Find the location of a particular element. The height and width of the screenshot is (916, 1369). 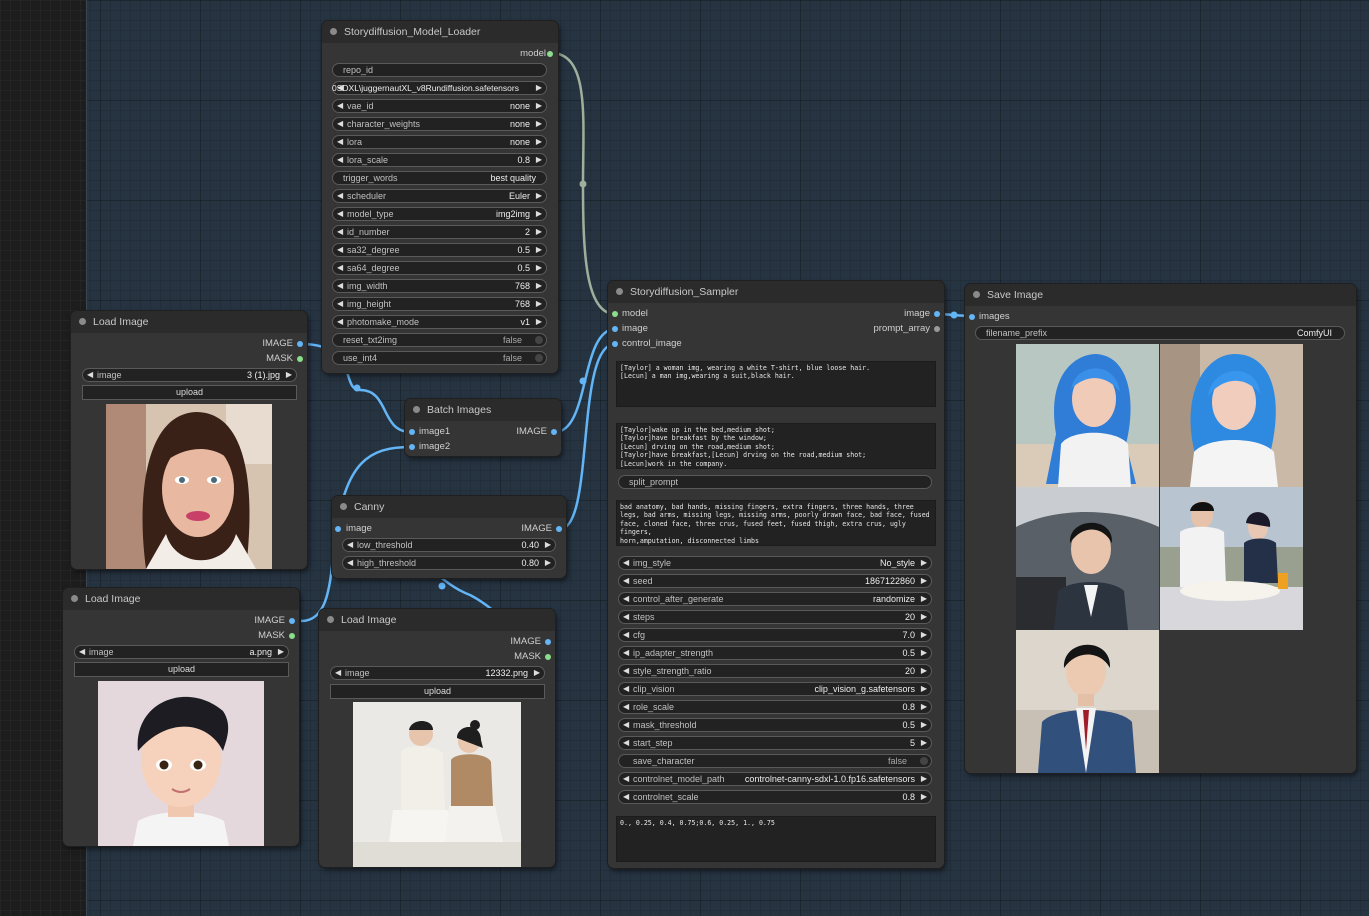

widget-character_weights: ◀ character_weights none ▶ is located at coordinates (439, 124).